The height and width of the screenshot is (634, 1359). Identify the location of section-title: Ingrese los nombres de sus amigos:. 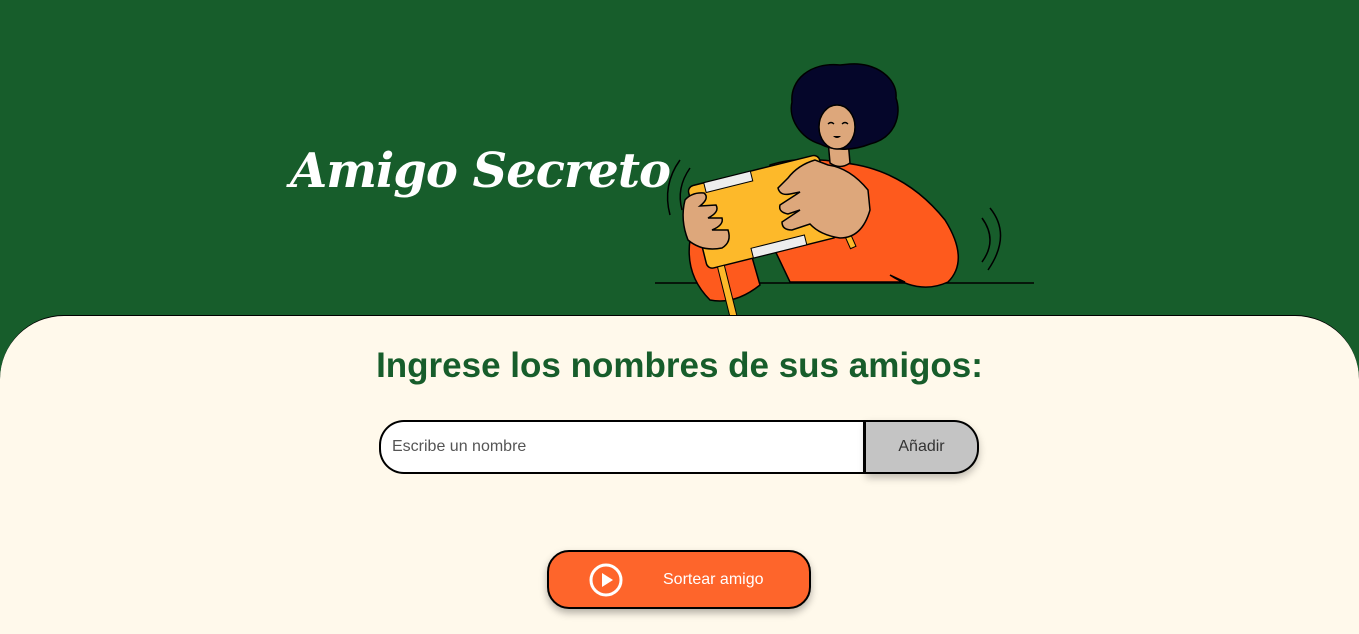
(679, 365).